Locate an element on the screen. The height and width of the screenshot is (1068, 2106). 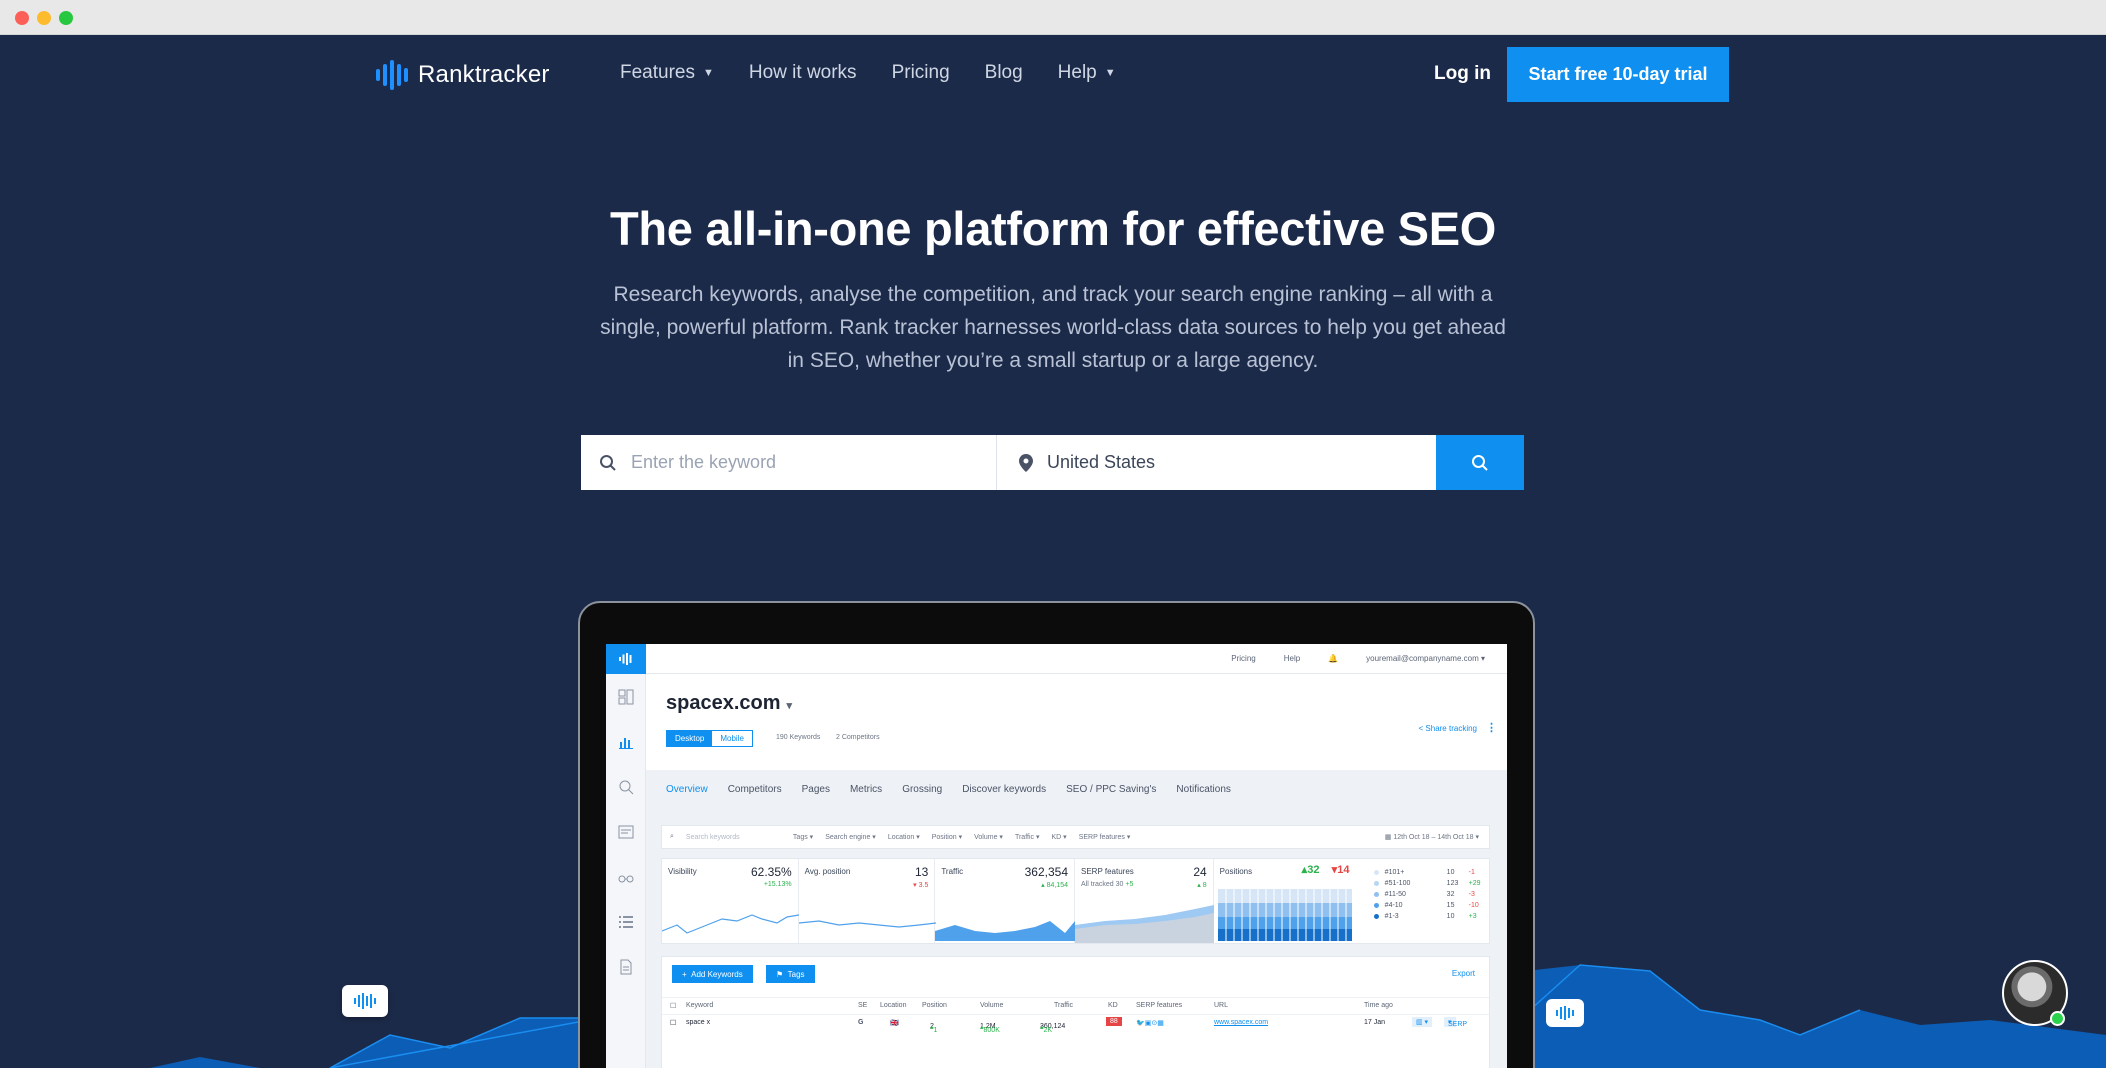
col-se: SE is located at coordinates (862, 1005).